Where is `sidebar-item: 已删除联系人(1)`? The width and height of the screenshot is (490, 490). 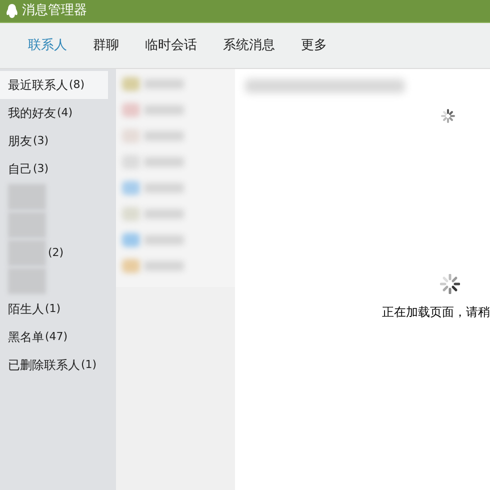 sidebar-item: 已删除联系人(1) is located at coordinates (58, 365).